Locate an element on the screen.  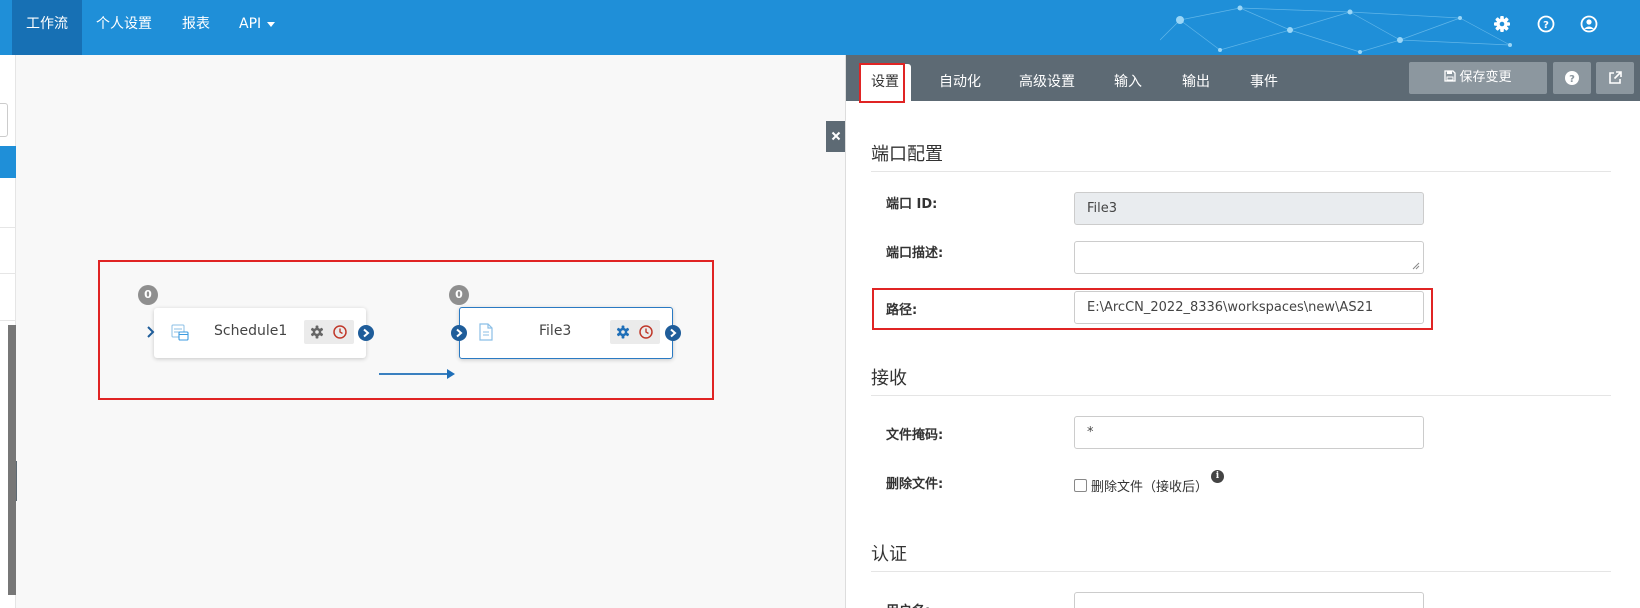
file-mask-label: 文件掩码: is located at coordinates (915, 435).